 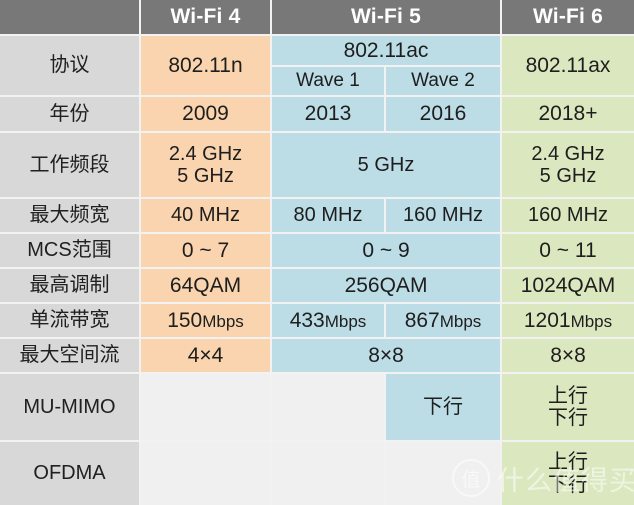 I want to click on row-label-per-stream-bandwidth: 单流带宽, so click(x=69, y=320).